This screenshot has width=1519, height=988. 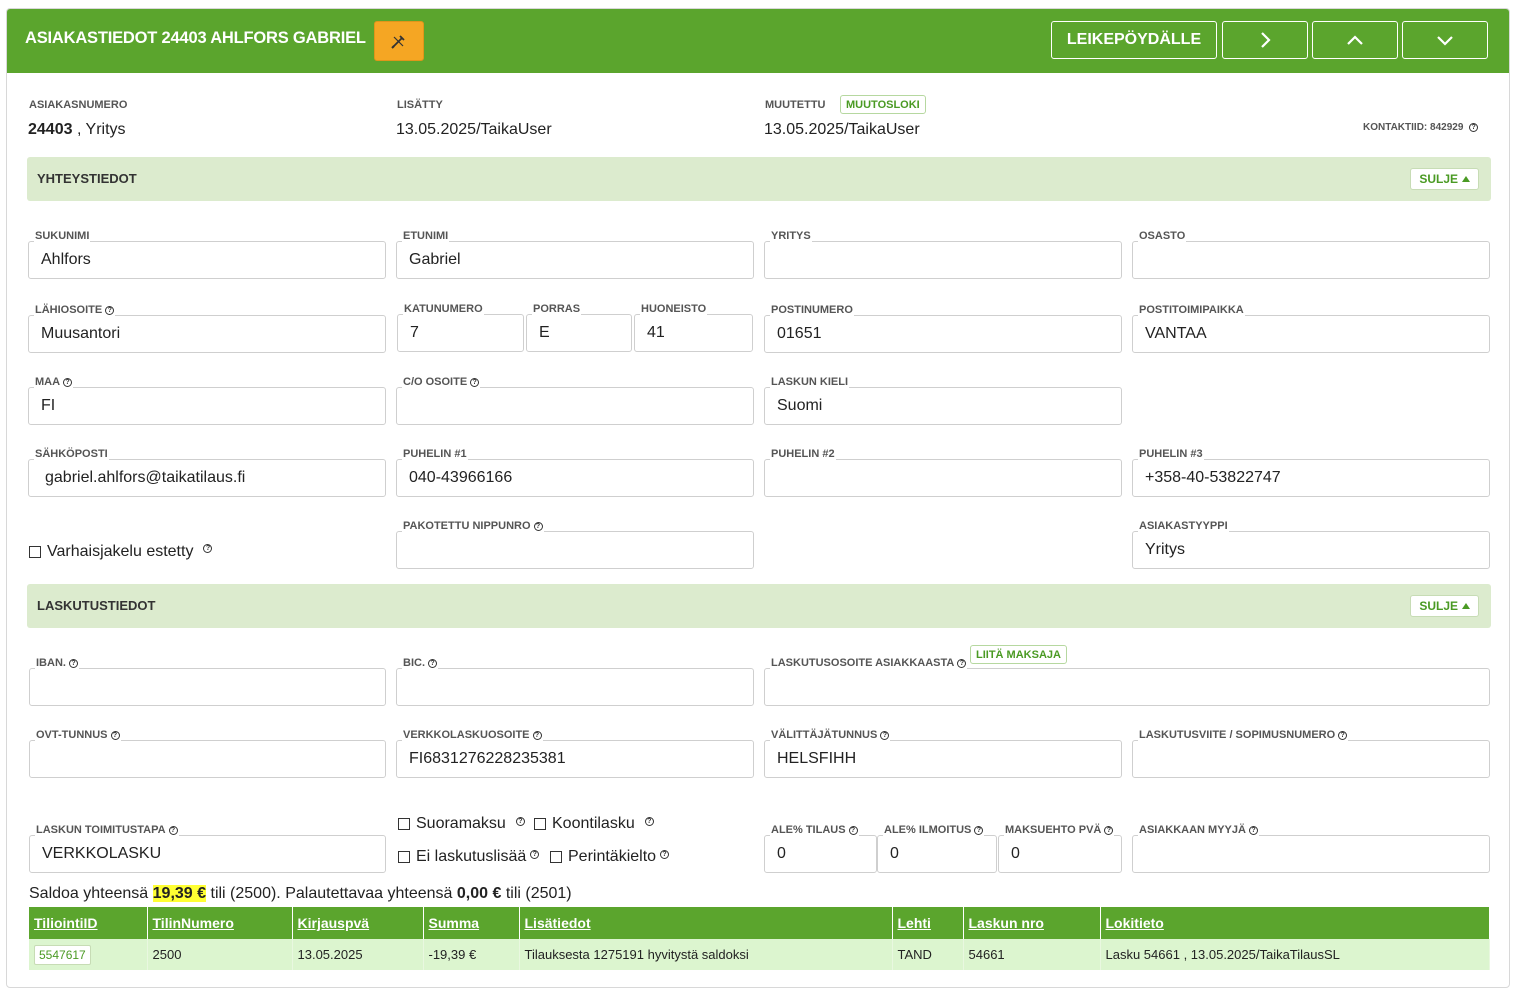 I want to click on sukunimi-field: SUKUNIMI Ahlfors, so click(x=207, y=254).